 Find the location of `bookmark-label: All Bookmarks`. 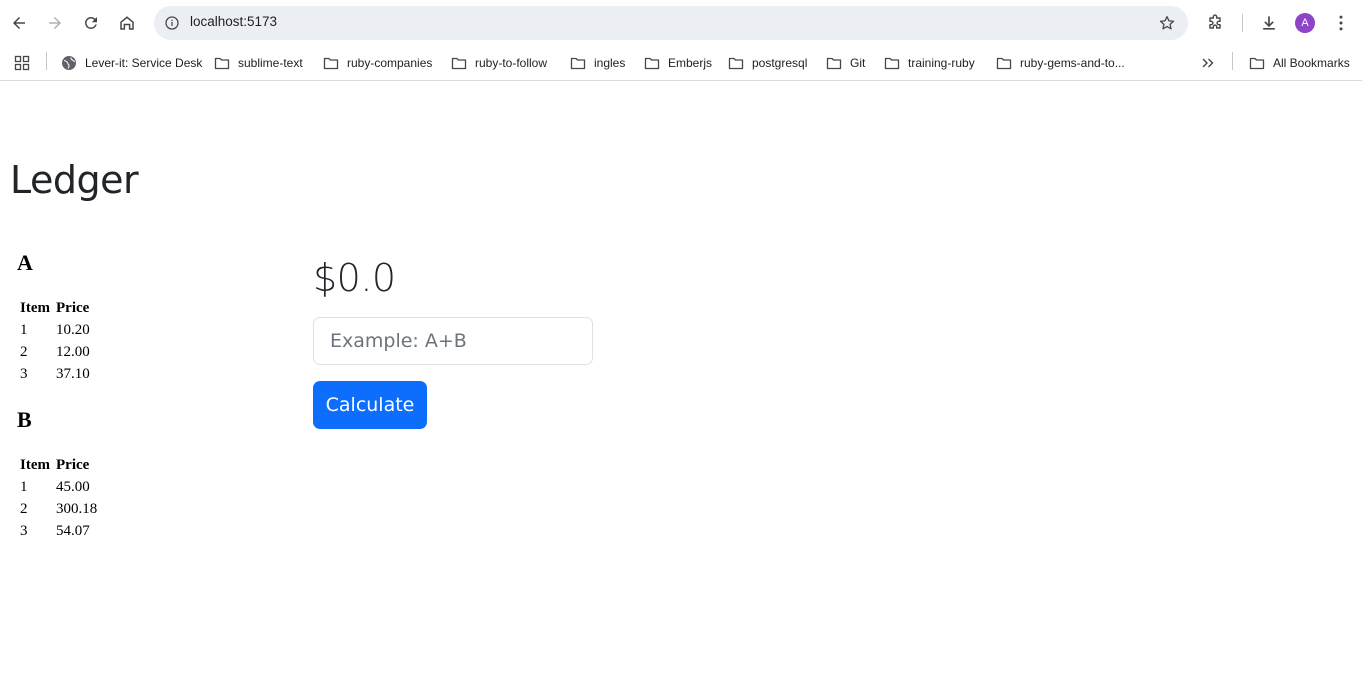

bookmark-label: All Bookmarks is located at coordinates (1311, 63).